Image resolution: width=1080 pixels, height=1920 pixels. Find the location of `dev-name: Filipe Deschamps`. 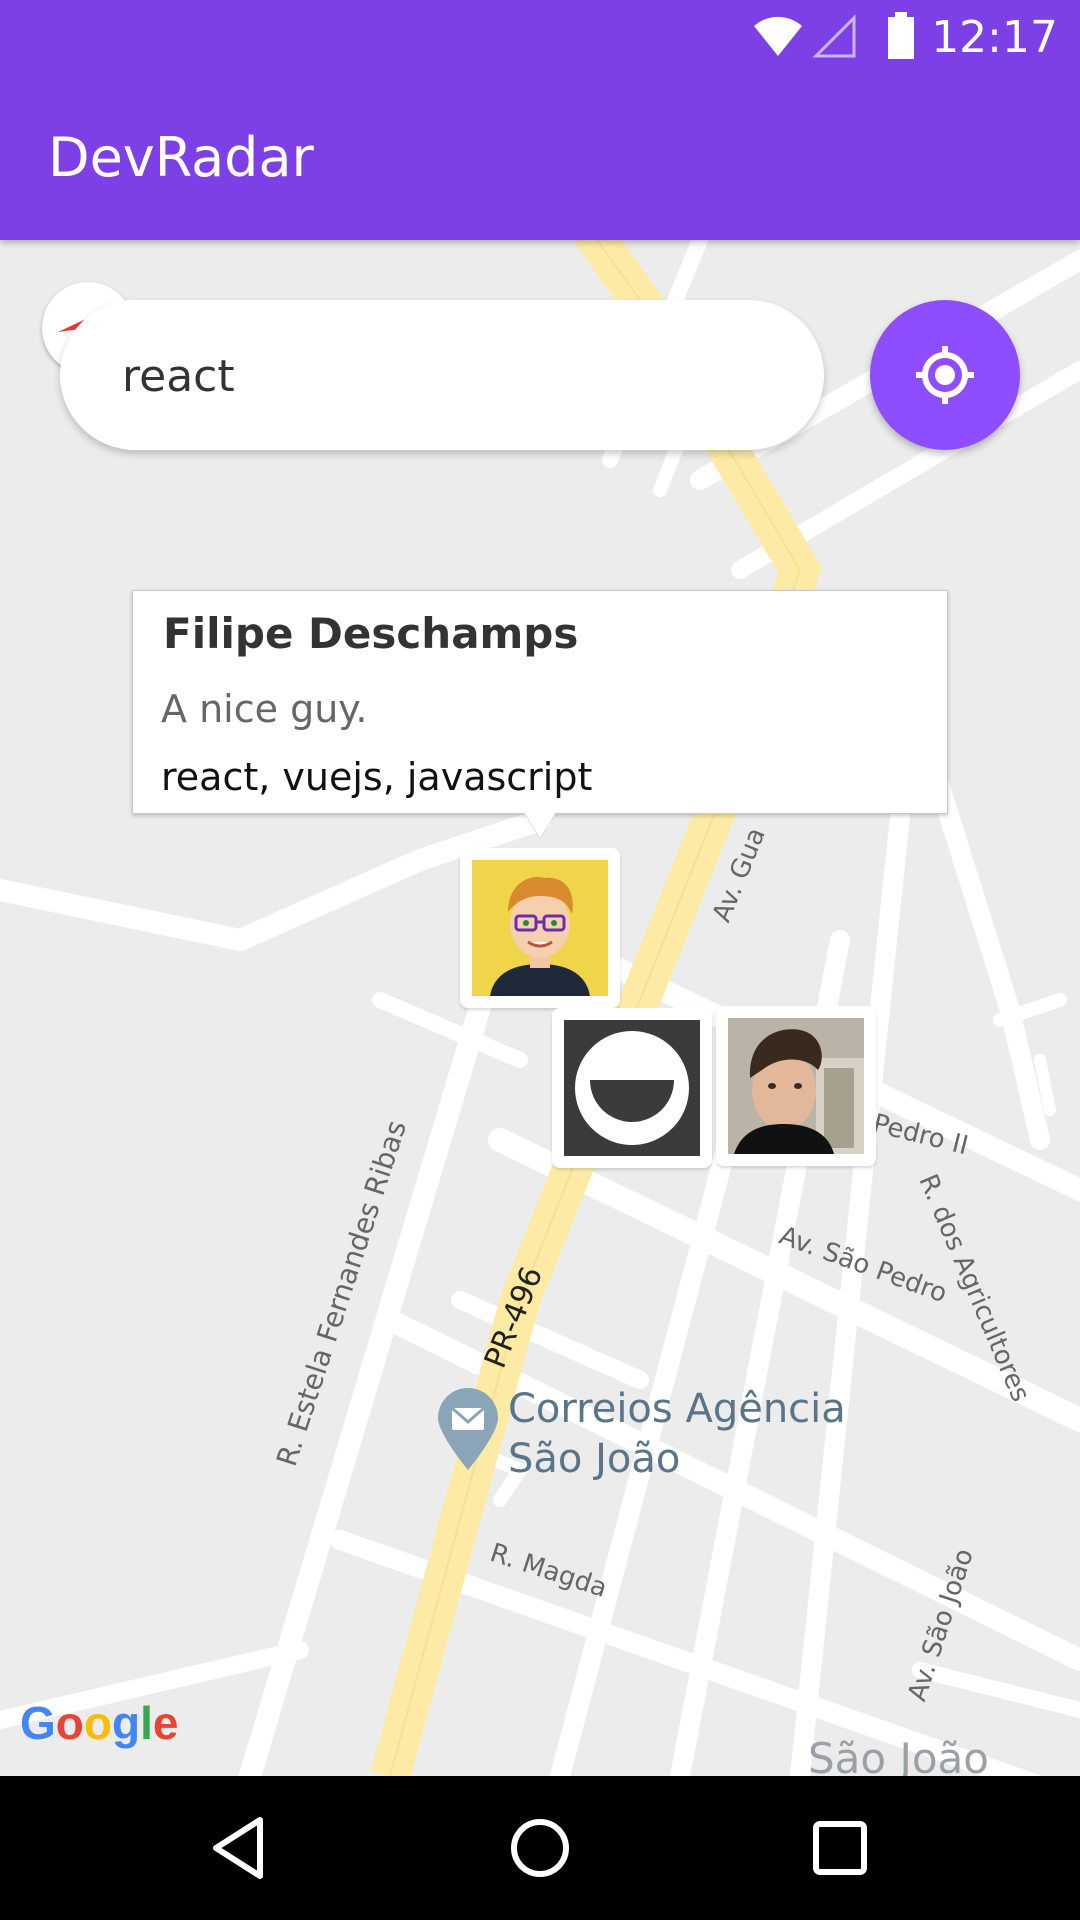

dev-name: Filipe Deschamps is located at coordinates (371, 633).